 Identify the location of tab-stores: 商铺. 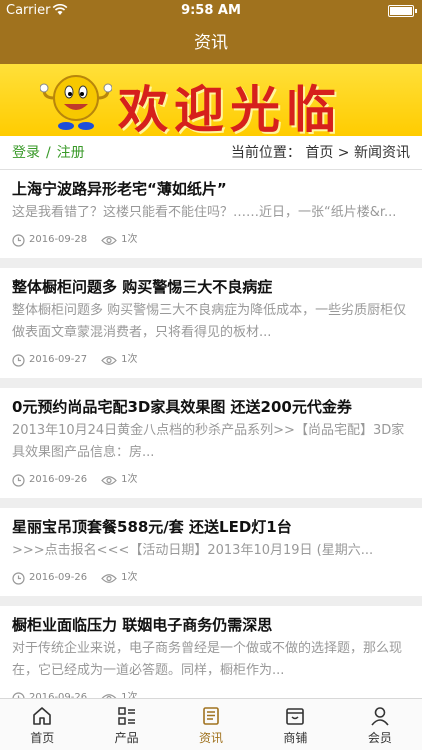
(295, 724).